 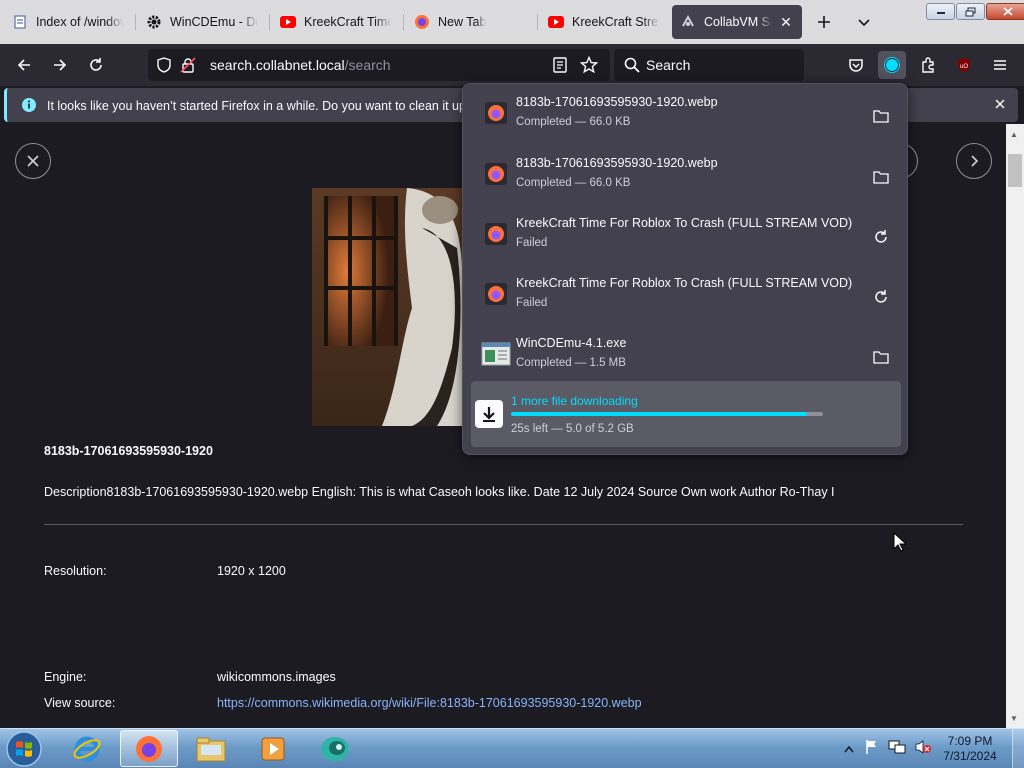 What do you see at coordinates (1015, 426) in the screenshot?
I see `page-scrollbar: ▲ ▼` at bounding box center [1015, 426].